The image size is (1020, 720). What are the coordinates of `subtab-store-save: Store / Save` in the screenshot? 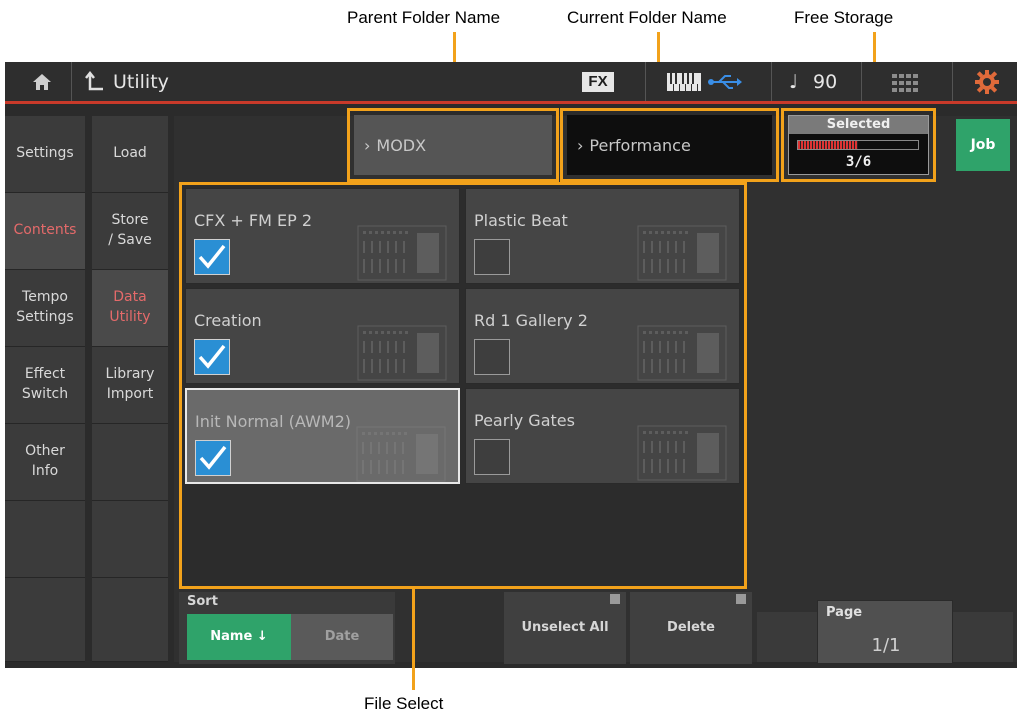 It's located at (130, 231).